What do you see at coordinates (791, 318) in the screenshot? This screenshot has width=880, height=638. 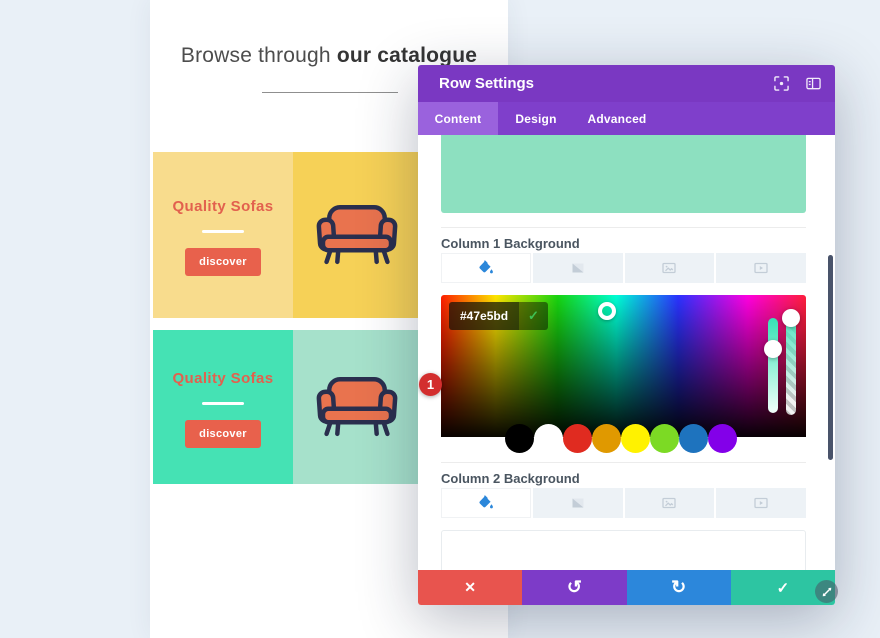 I see `opacity-slider-handle` at bounding box center [791, 318].